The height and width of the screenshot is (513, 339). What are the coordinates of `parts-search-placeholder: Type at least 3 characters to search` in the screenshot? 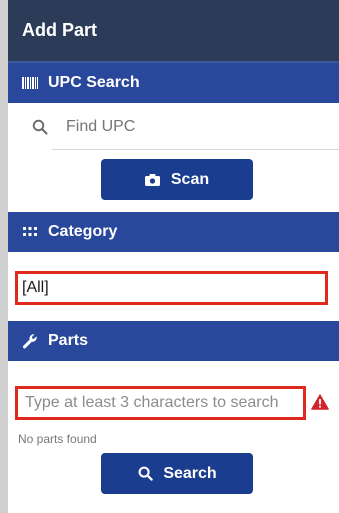 It's located at (152, 402).